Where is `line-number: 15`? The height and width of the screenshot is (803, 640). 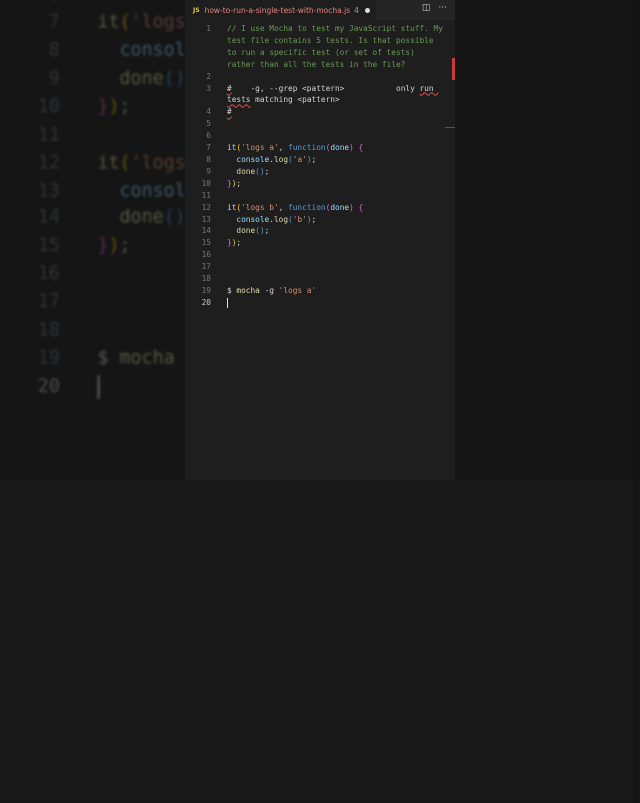
line-number: 15 is located at coordinates (206, 243).